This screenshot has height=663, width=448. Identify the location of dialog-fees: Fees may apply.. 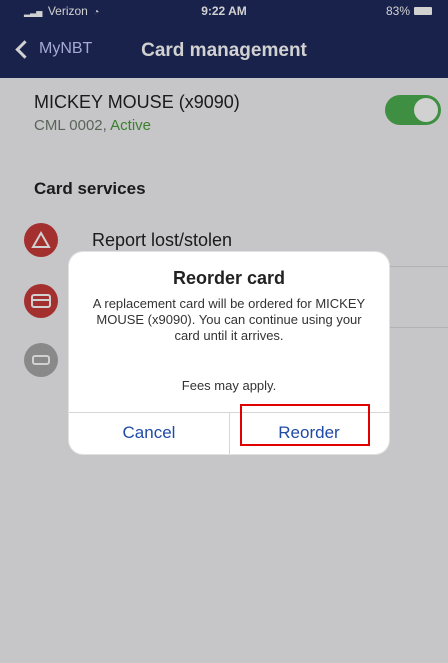
(229, 385).